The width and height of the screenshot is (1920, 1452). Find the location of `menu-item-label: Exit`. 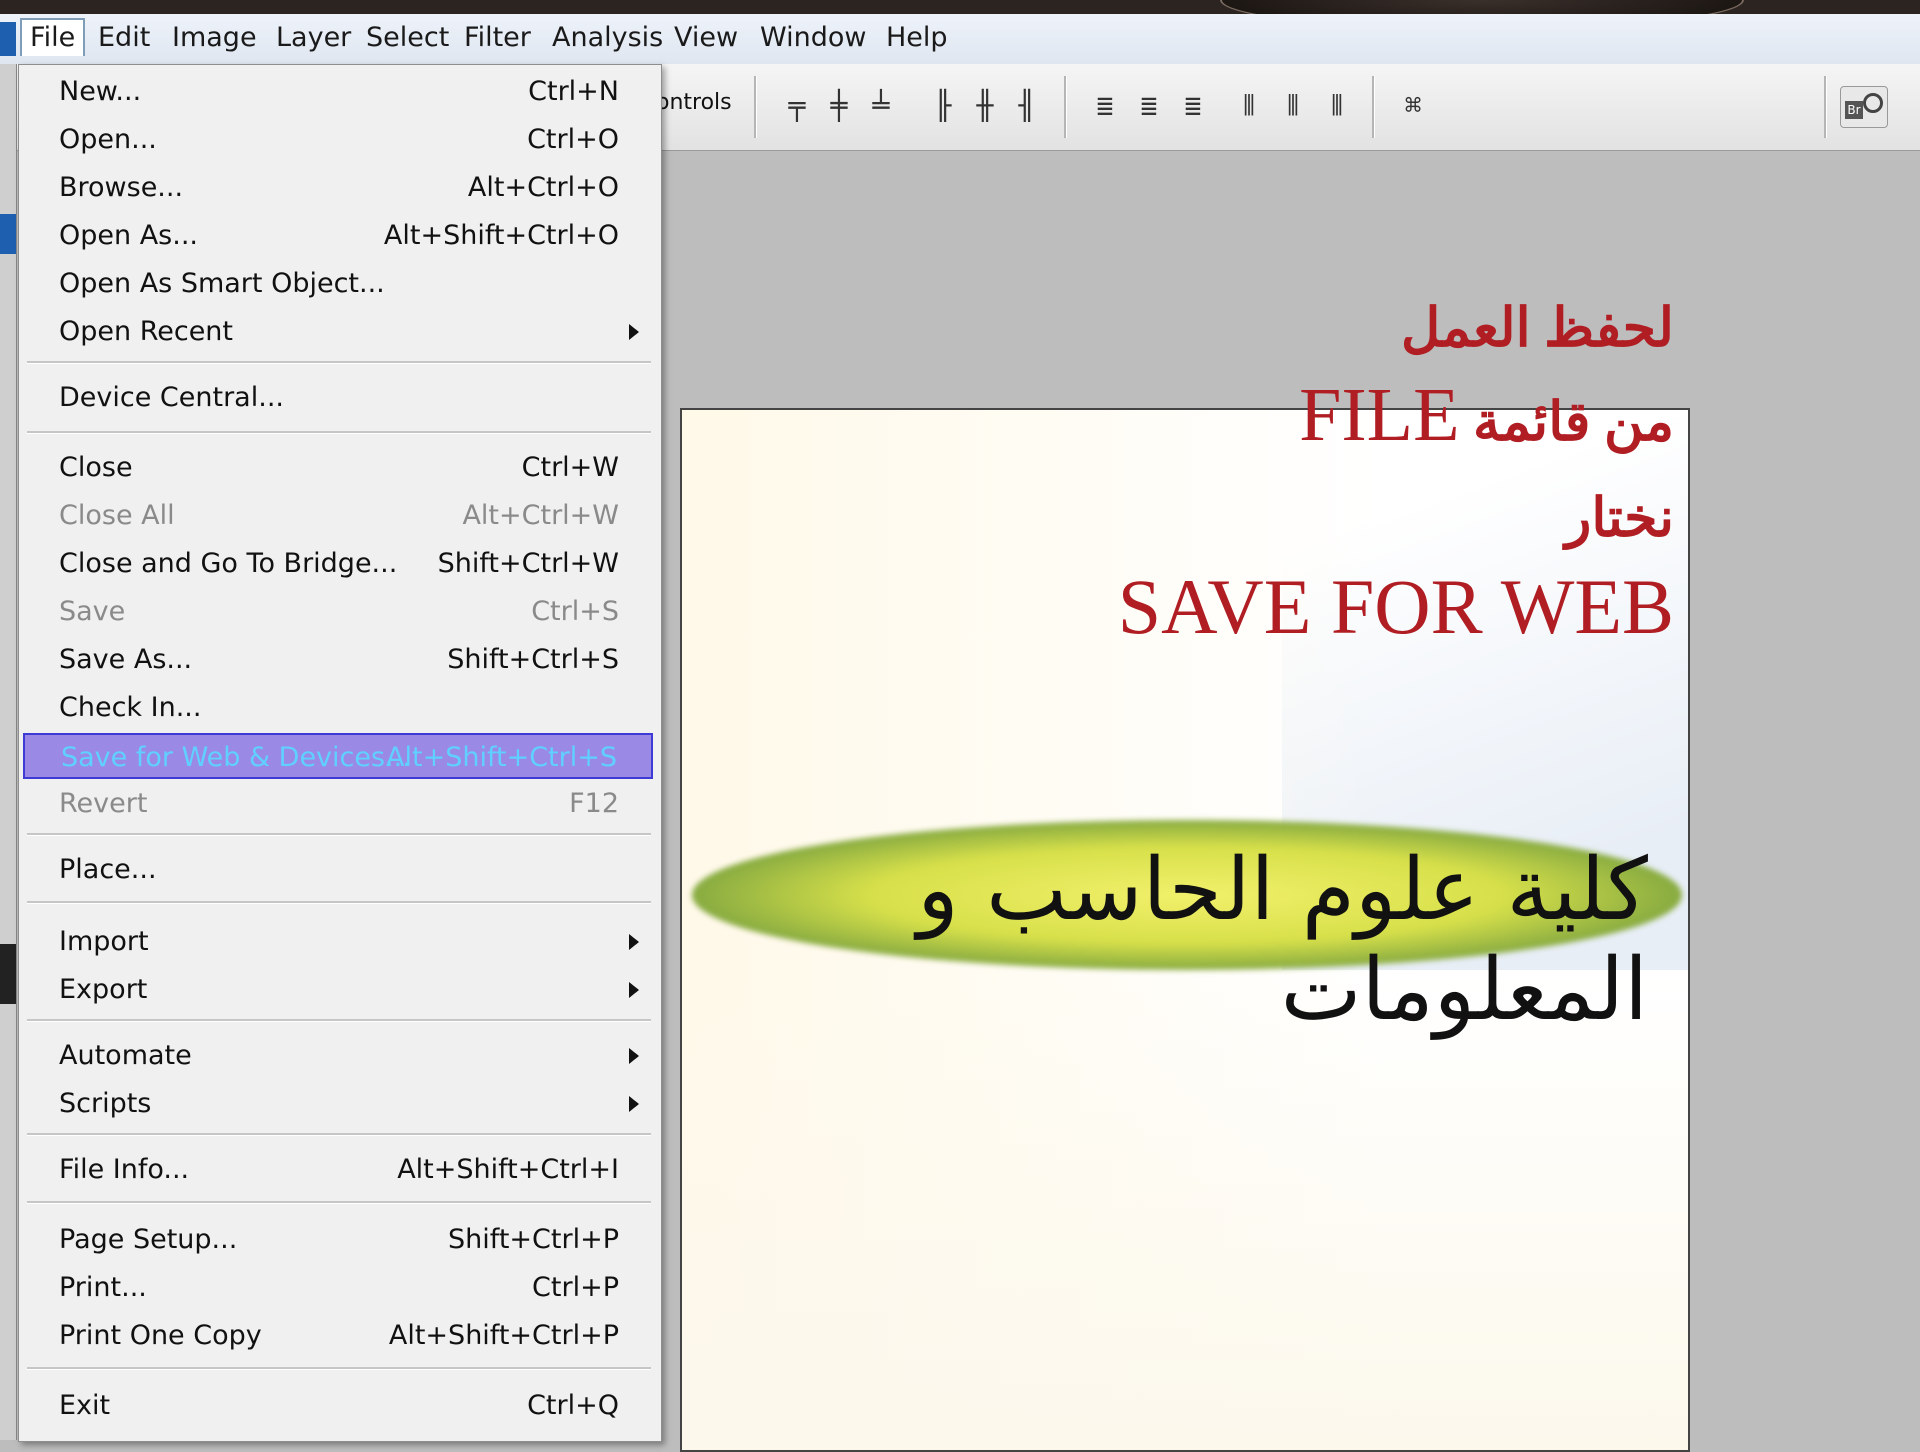

menu-item-label: Exit is located at coordinates (85, 1405).